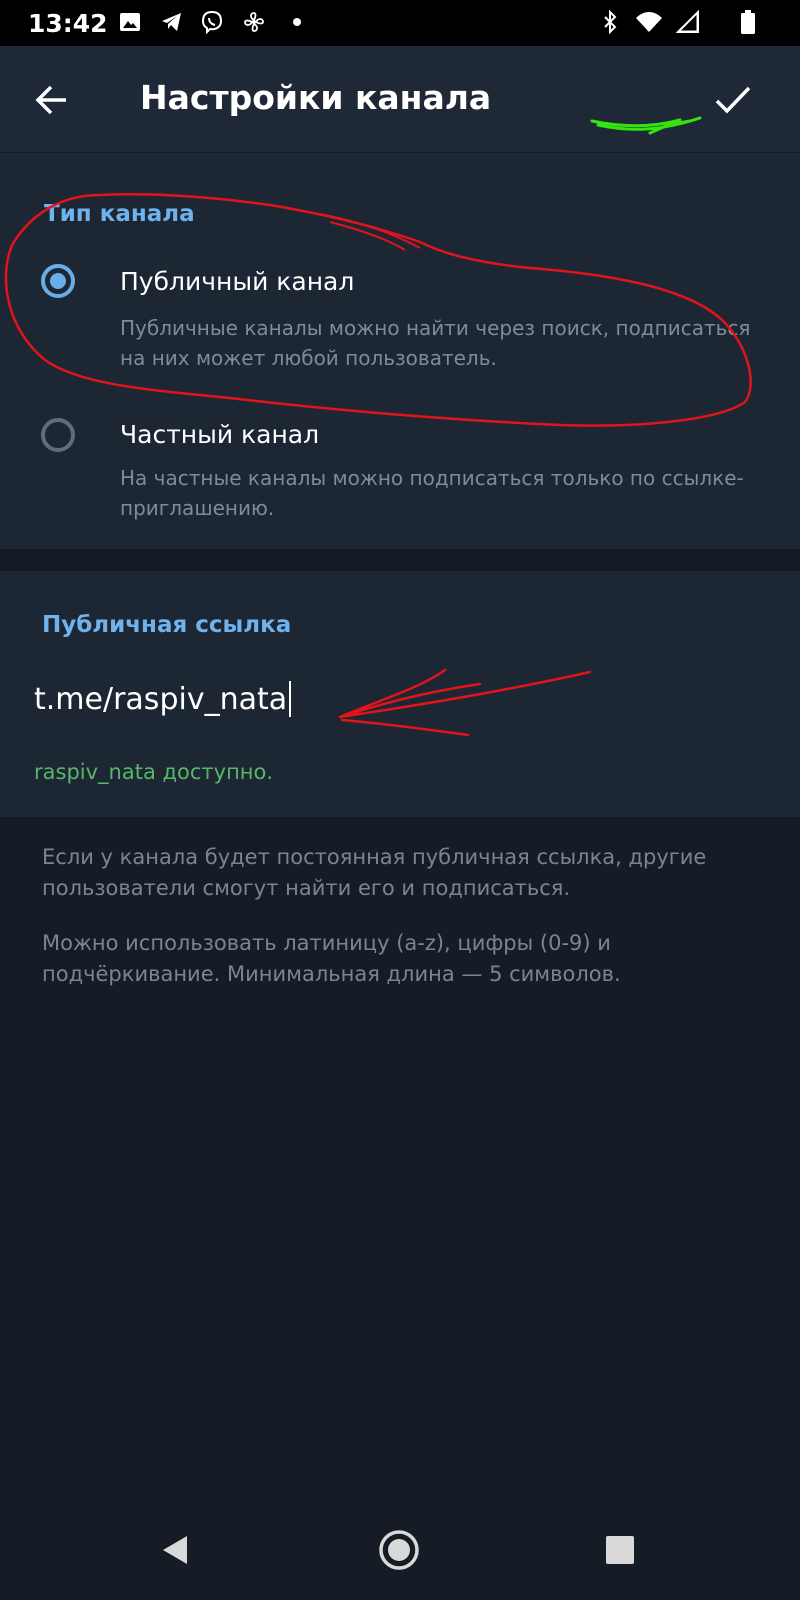 This screenshot has width=800, height=1600. What do you see at coordinates (400, 560) in the screenshot?
I see `section-divider` at bounding box center [400, 560].